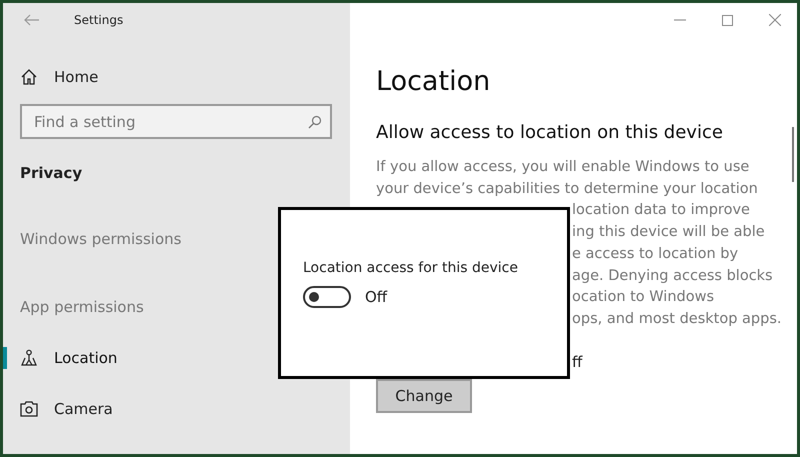  Describe the element at coordinates (424, 395) in the screenshot. I see `change-button: Change` at that location.